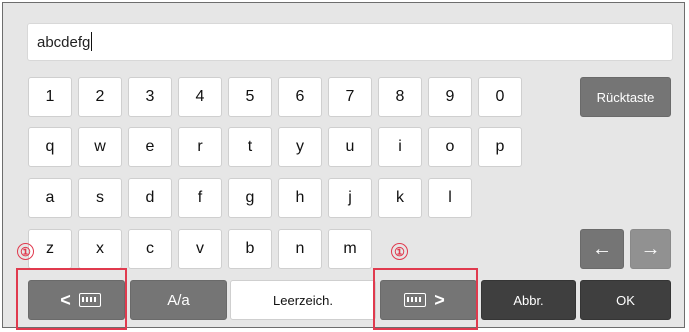 The height and width of the screenshot is (332, 689). Describe the element at coordinates (178, 300) in the screenshot. I see `shift-key: A/a` at that location.